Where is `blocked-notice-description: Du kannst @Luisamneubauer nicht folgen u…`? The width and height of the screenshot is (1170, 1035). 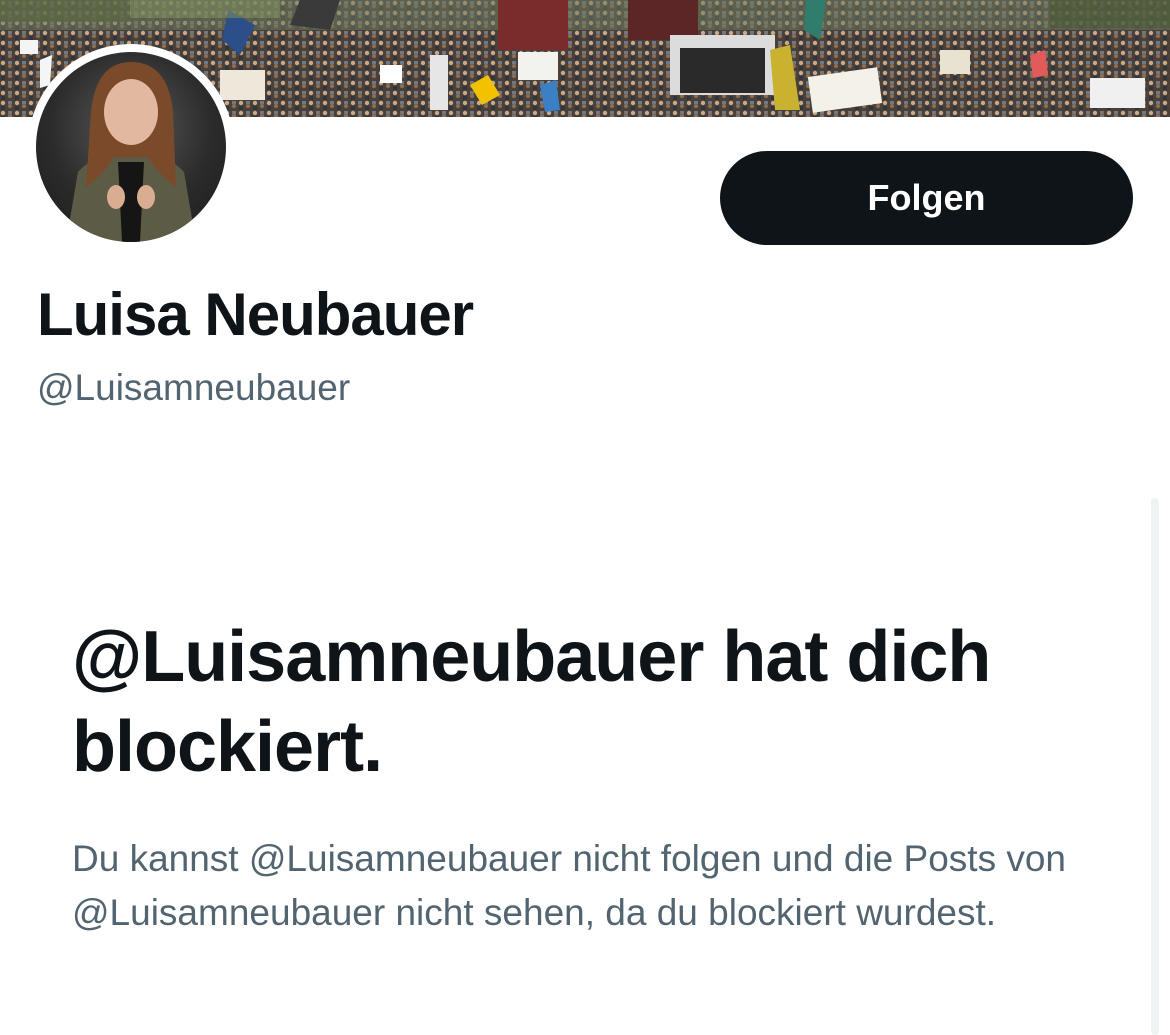
blocked-notice-description: Du kannst @Luisamneubauer nicht folgen u… is located at coordinates (569, 885).